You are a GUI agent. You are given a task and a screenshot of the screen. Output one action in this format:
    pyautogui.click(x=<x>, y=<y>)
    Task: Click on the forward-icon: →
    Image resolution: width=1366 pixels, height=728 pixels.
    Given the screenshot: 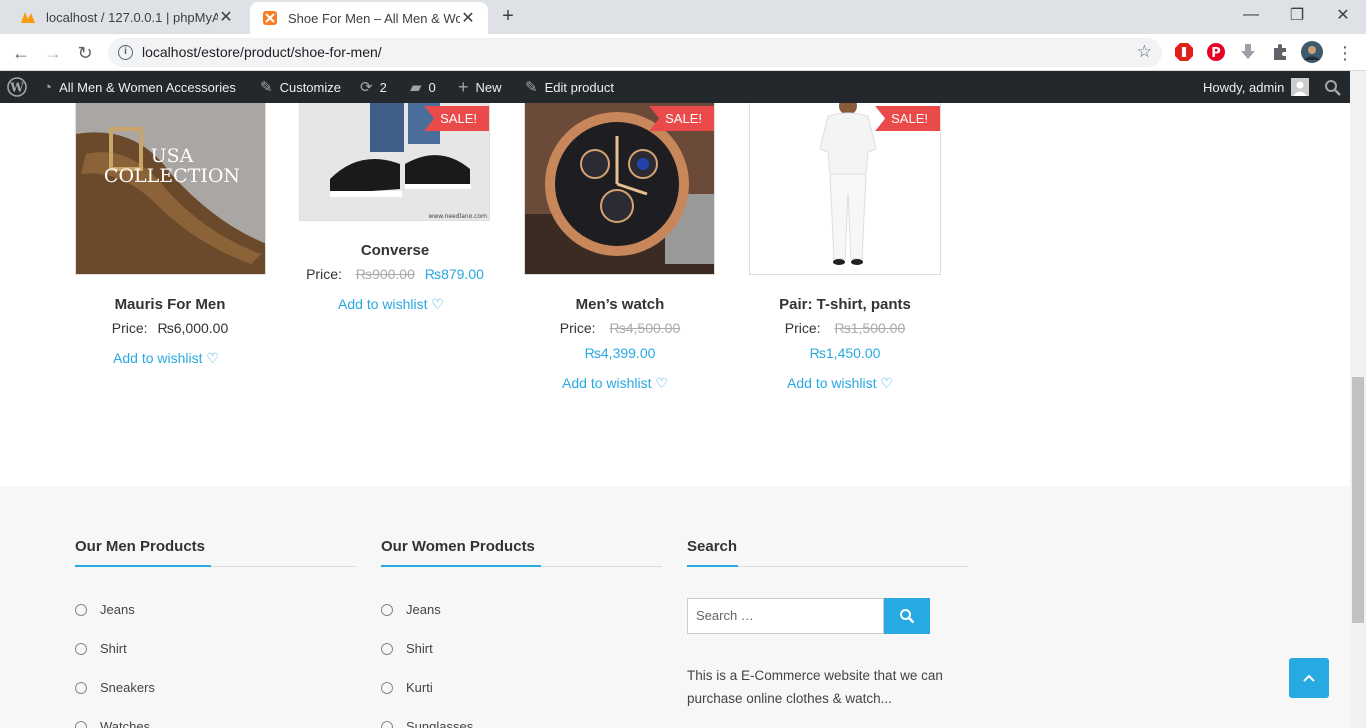 What is the action you would take?
    pyautogui.click(x=53, y=53)
    